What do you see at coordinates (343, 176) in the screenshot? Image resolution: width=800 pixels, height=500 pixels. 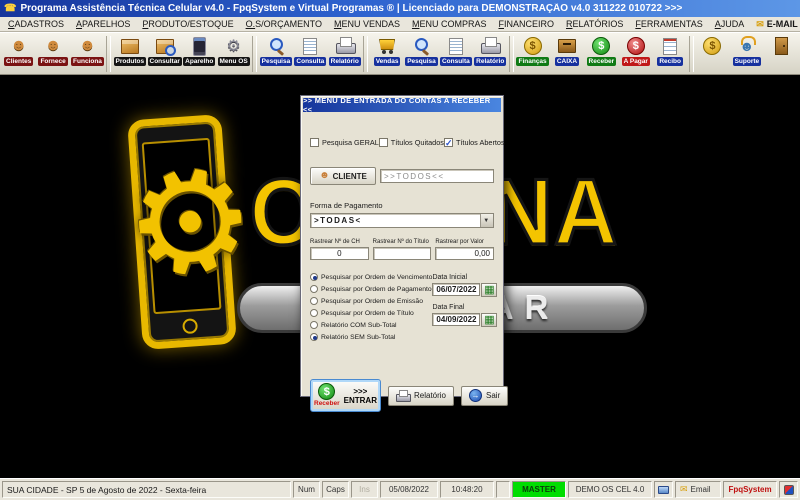 I see `cliente-button: ☻ CLIENTE` at bounding box center [343, 176].